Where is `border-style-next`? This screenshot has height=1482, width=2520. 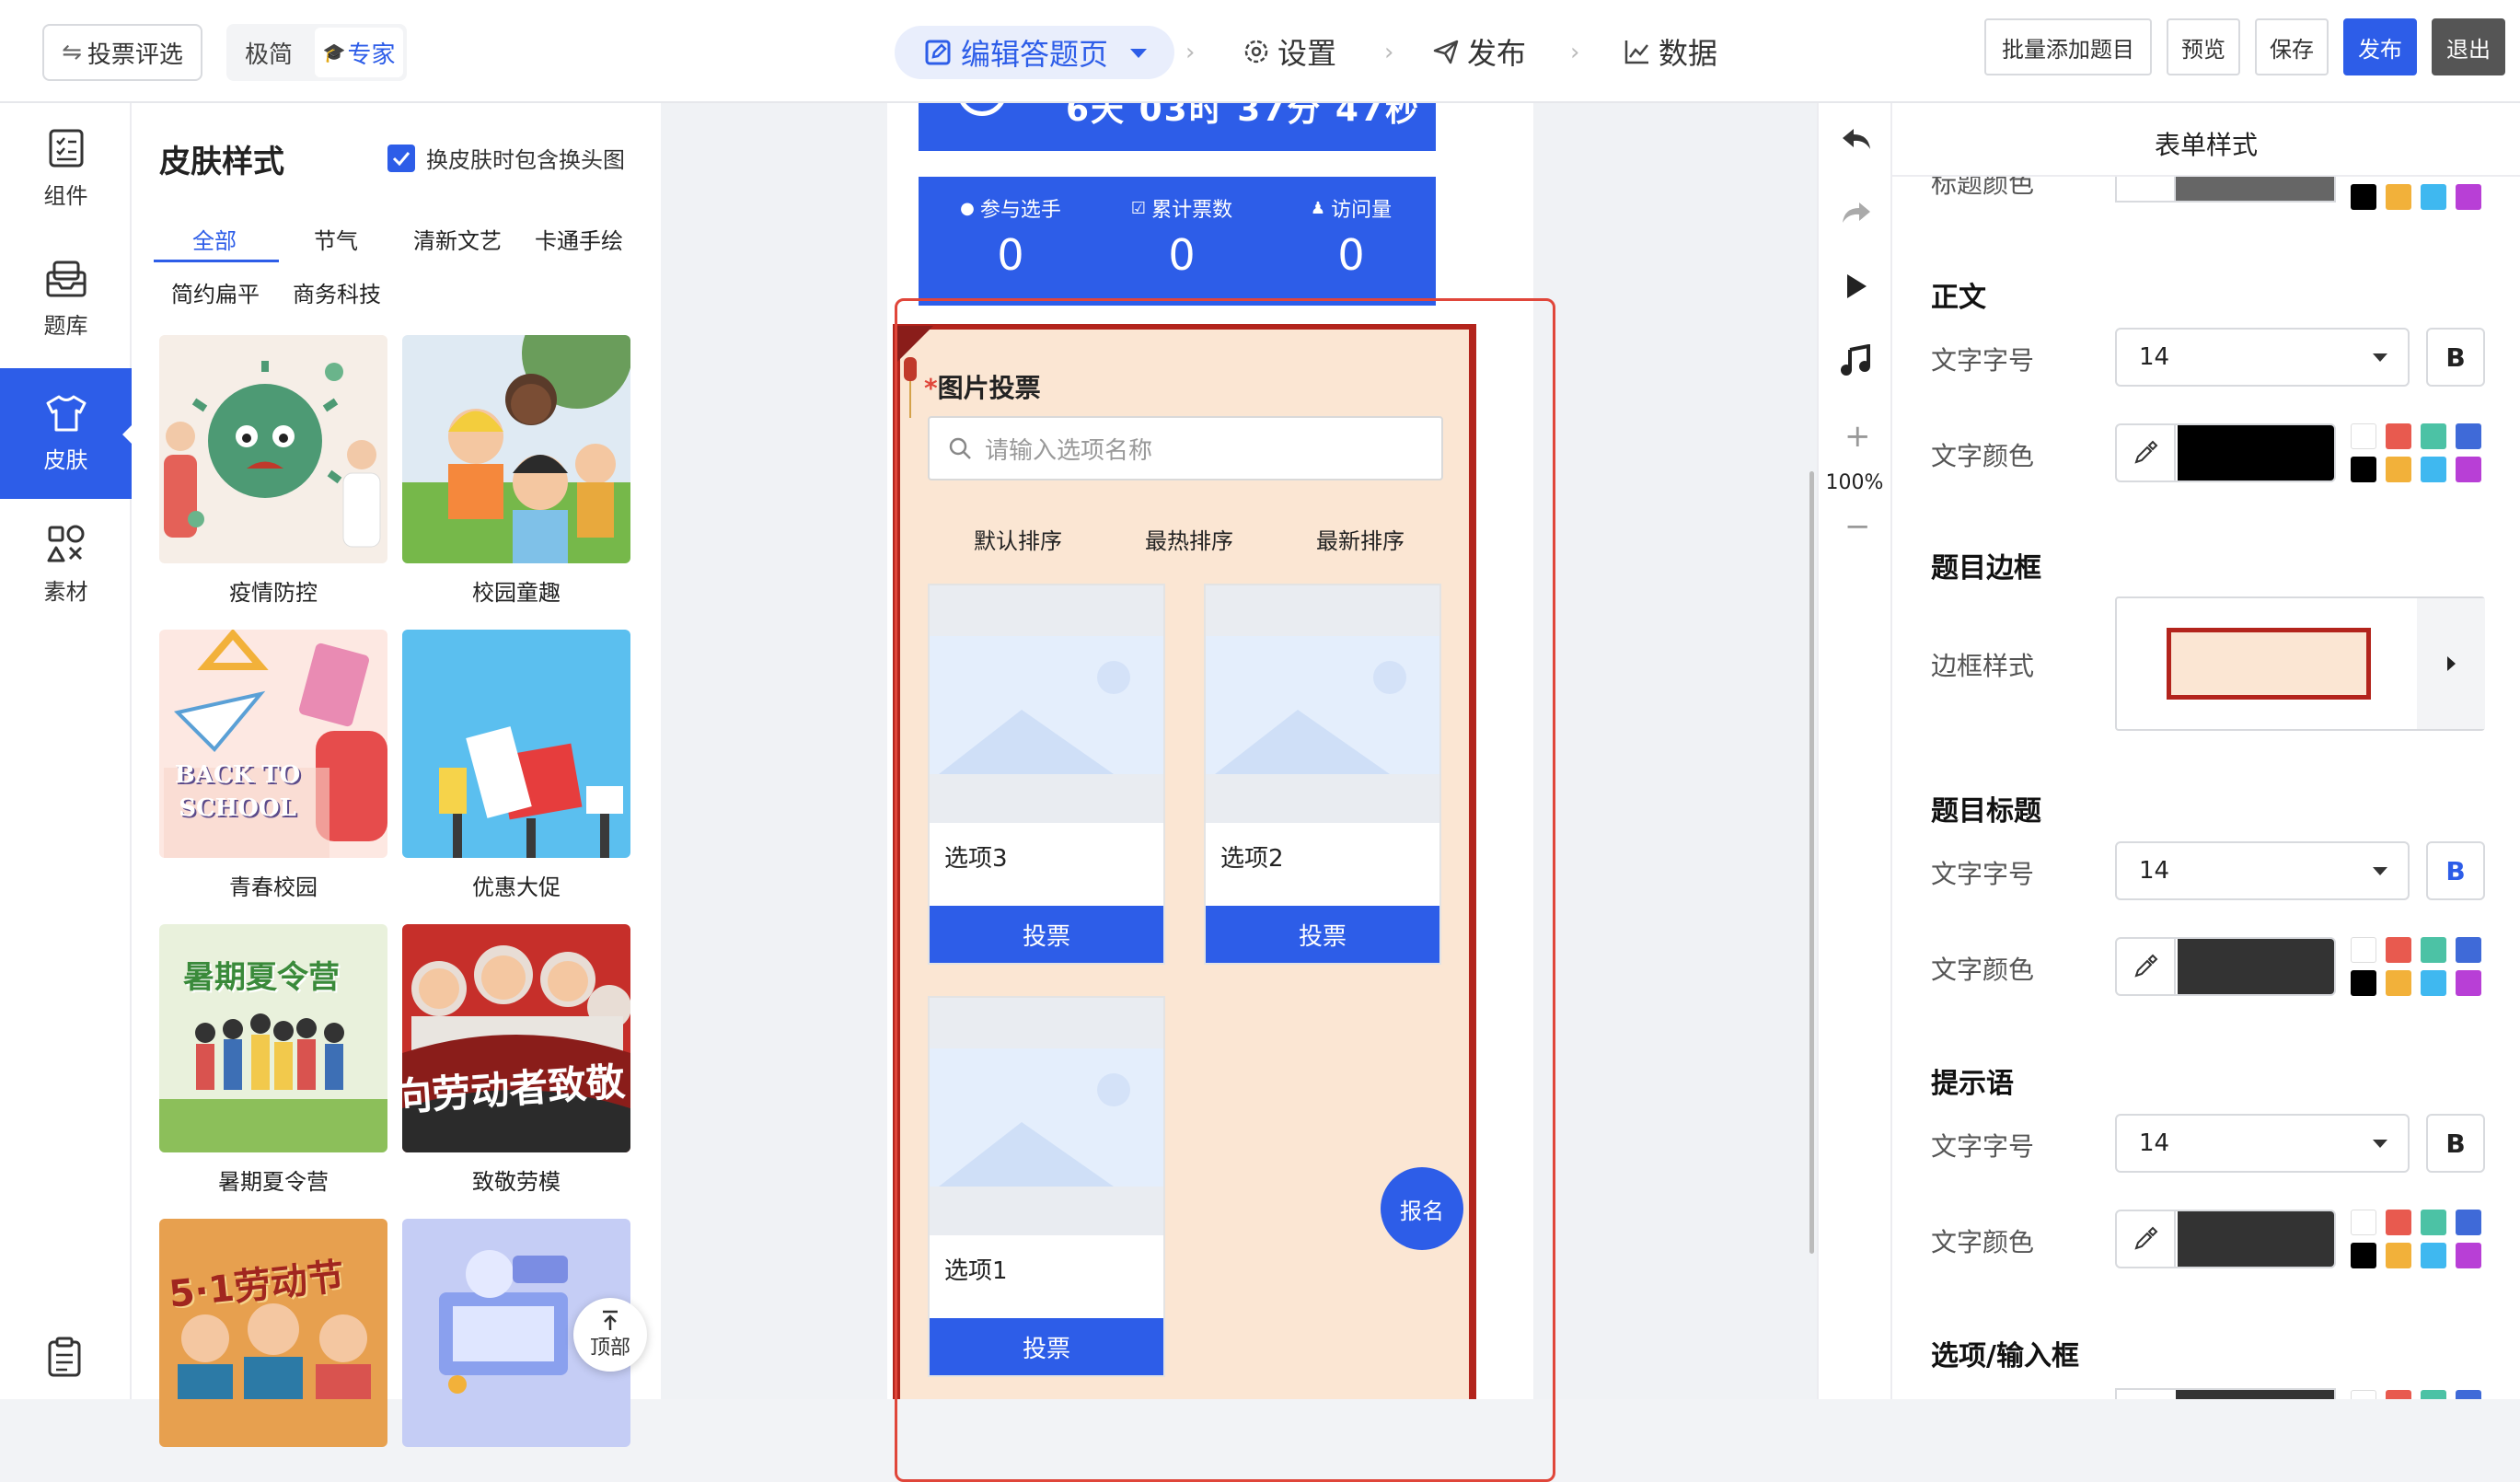 border-style-next is located at coordinates (2451, 663).